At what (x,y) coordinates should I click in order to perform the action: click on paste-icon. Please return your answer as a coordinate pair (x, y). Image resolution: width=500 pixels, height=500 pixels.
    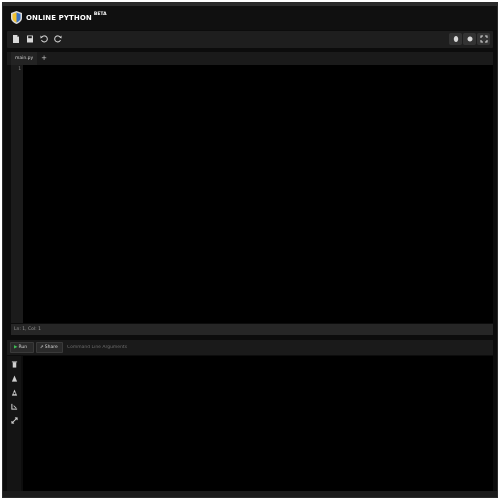
    Looking at the image, I should click on (14, 393).